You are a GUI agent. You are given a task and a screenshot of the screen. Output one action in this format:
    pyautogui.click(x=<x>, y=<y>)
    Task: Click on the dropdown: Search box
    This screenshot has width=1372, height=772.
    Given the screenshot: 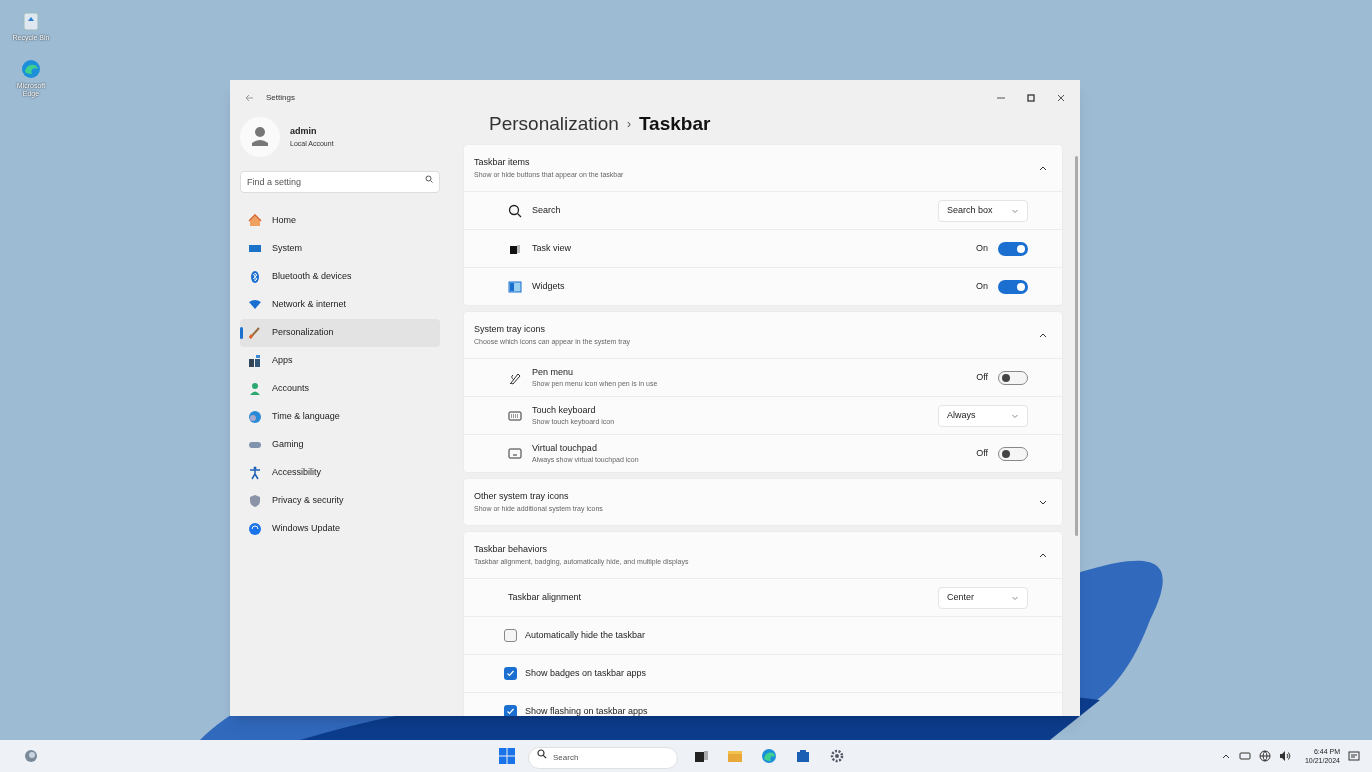 What is the action you would take?
    pyautogui.click(x=983, y=210)
    